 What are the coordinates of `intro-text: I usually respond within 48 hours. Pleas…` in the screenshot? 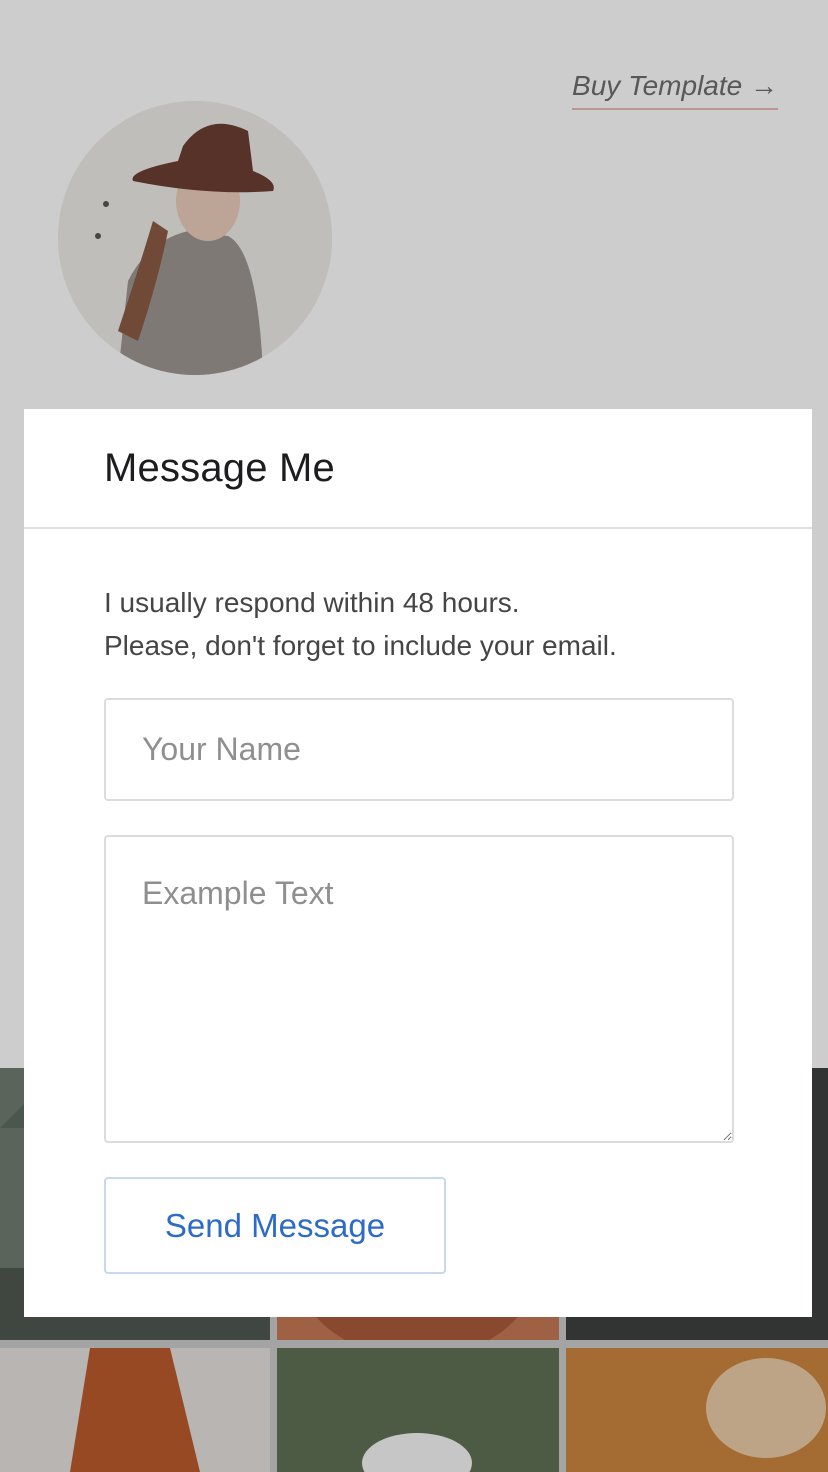 It's located at (418, 624).